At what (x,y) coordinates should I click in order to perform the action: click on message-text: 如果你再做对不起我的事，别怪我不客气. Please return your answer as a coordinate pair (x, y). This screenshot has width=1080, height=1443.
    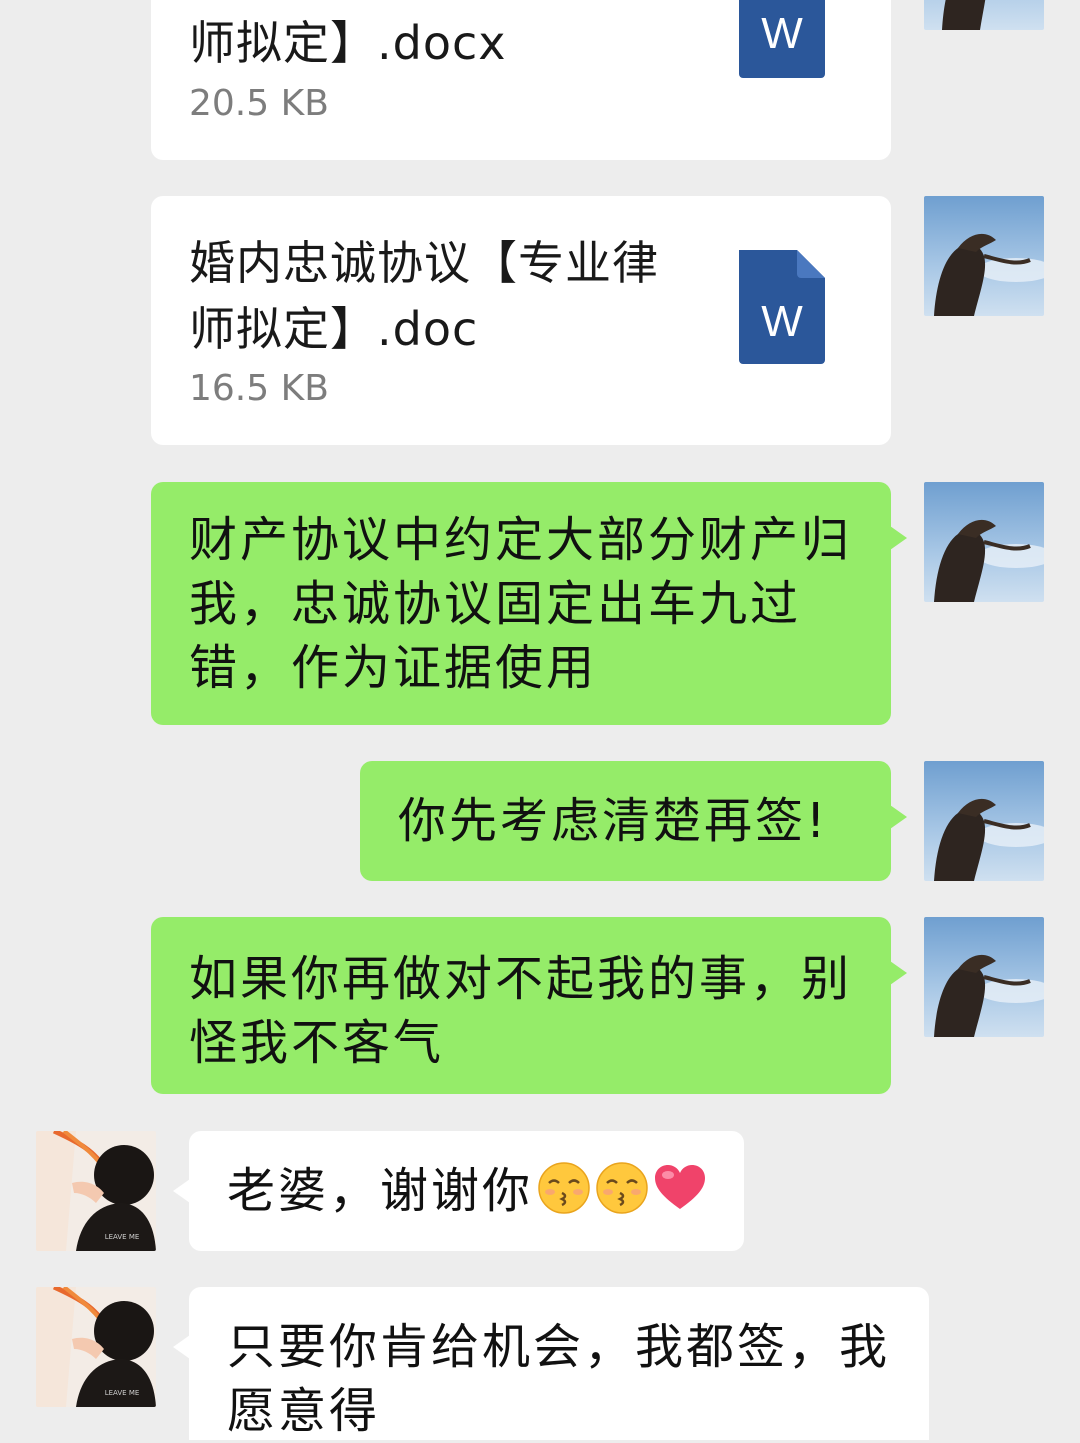
    Looking at the image, I should click on (521, 1011).